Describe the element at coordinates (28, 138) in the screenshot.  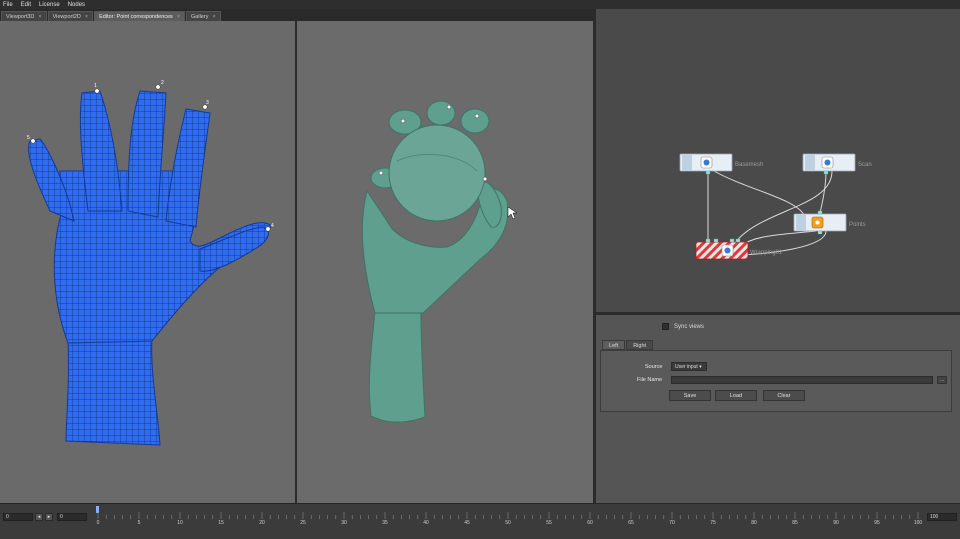
I see `point-label: 5` at that location.